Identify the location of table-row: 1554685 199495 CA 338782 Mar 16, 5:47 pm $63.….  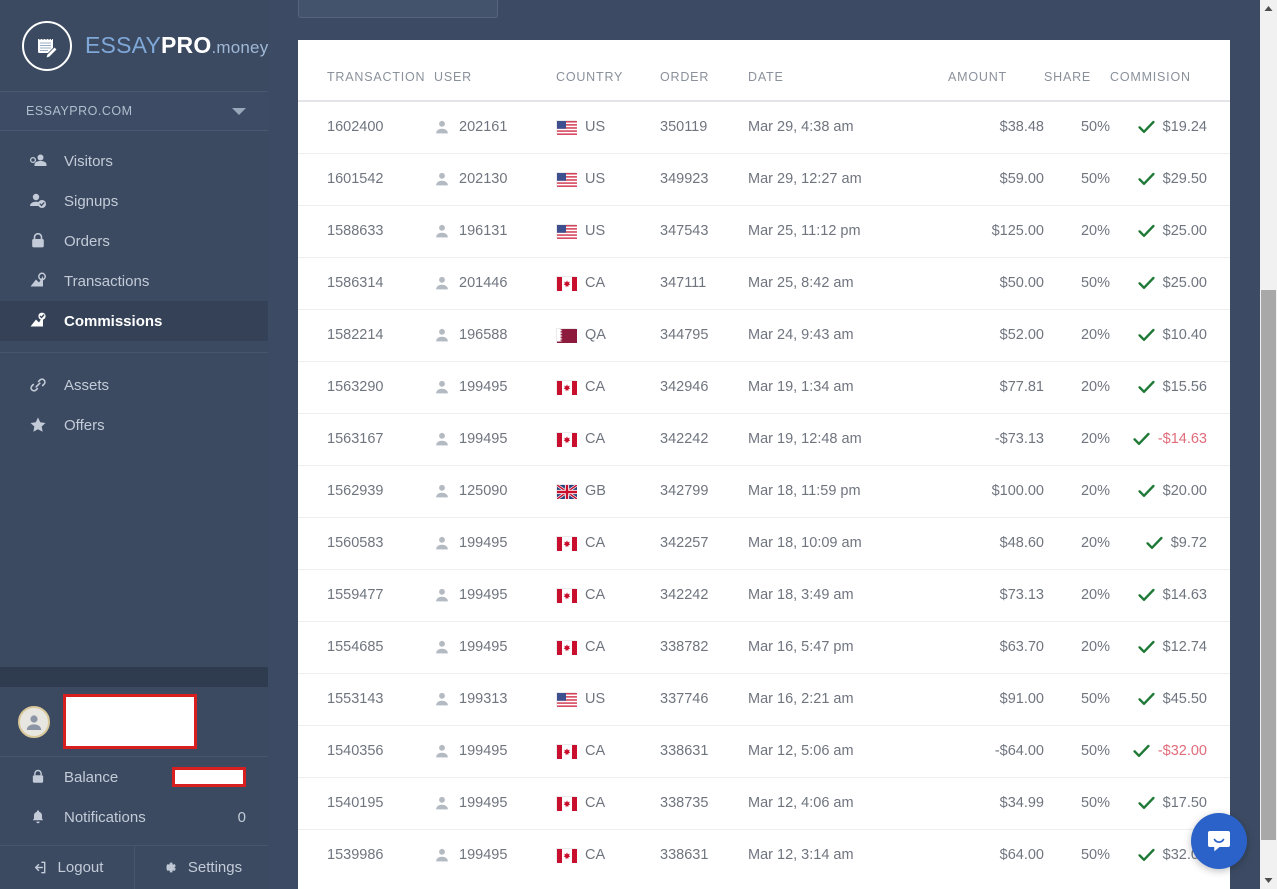
(764, 647).